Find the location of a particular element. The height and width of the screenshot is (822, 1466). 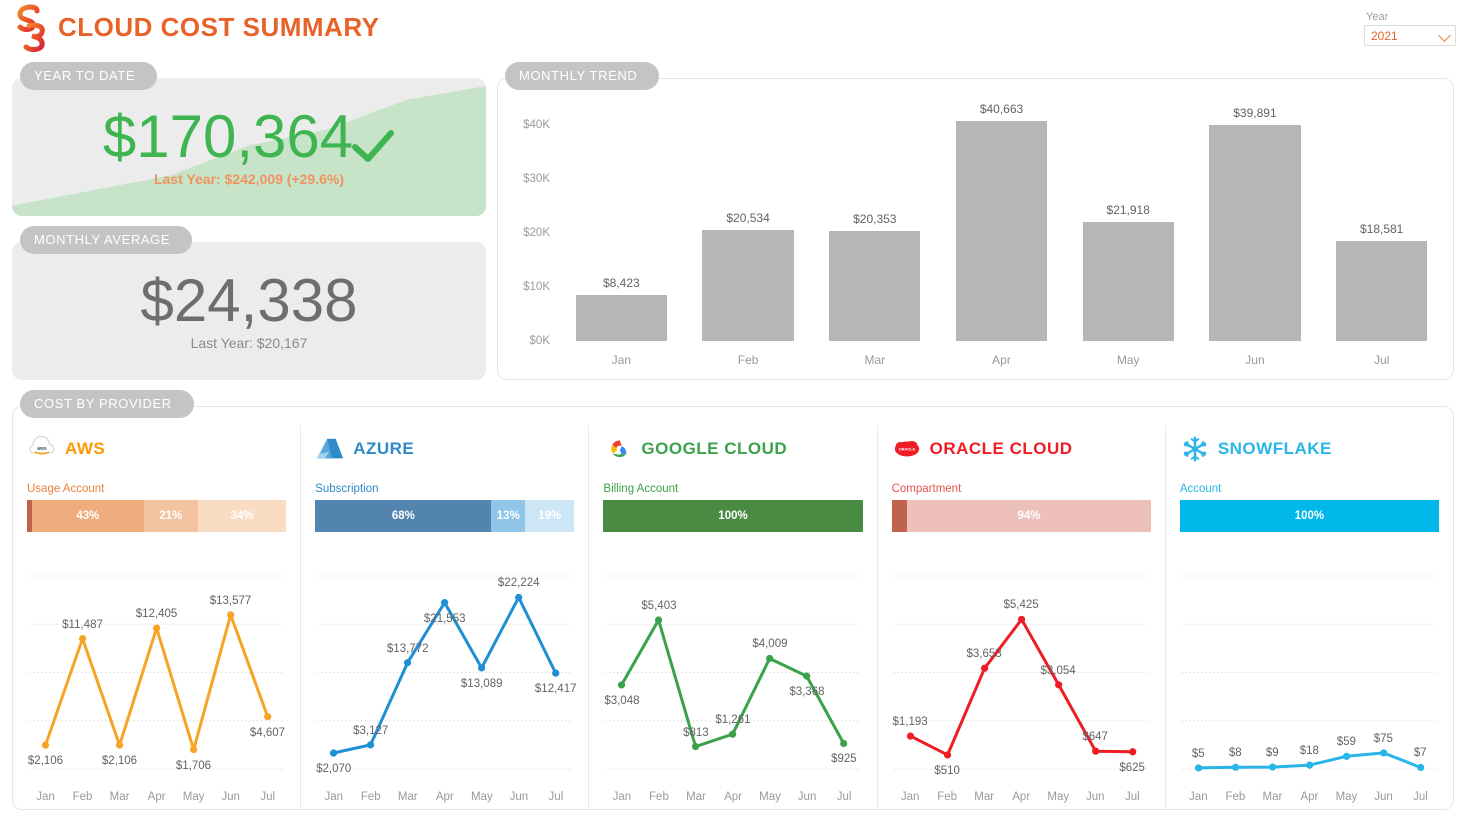

provider-header: aws AWS is located at coordinates (156, 449).